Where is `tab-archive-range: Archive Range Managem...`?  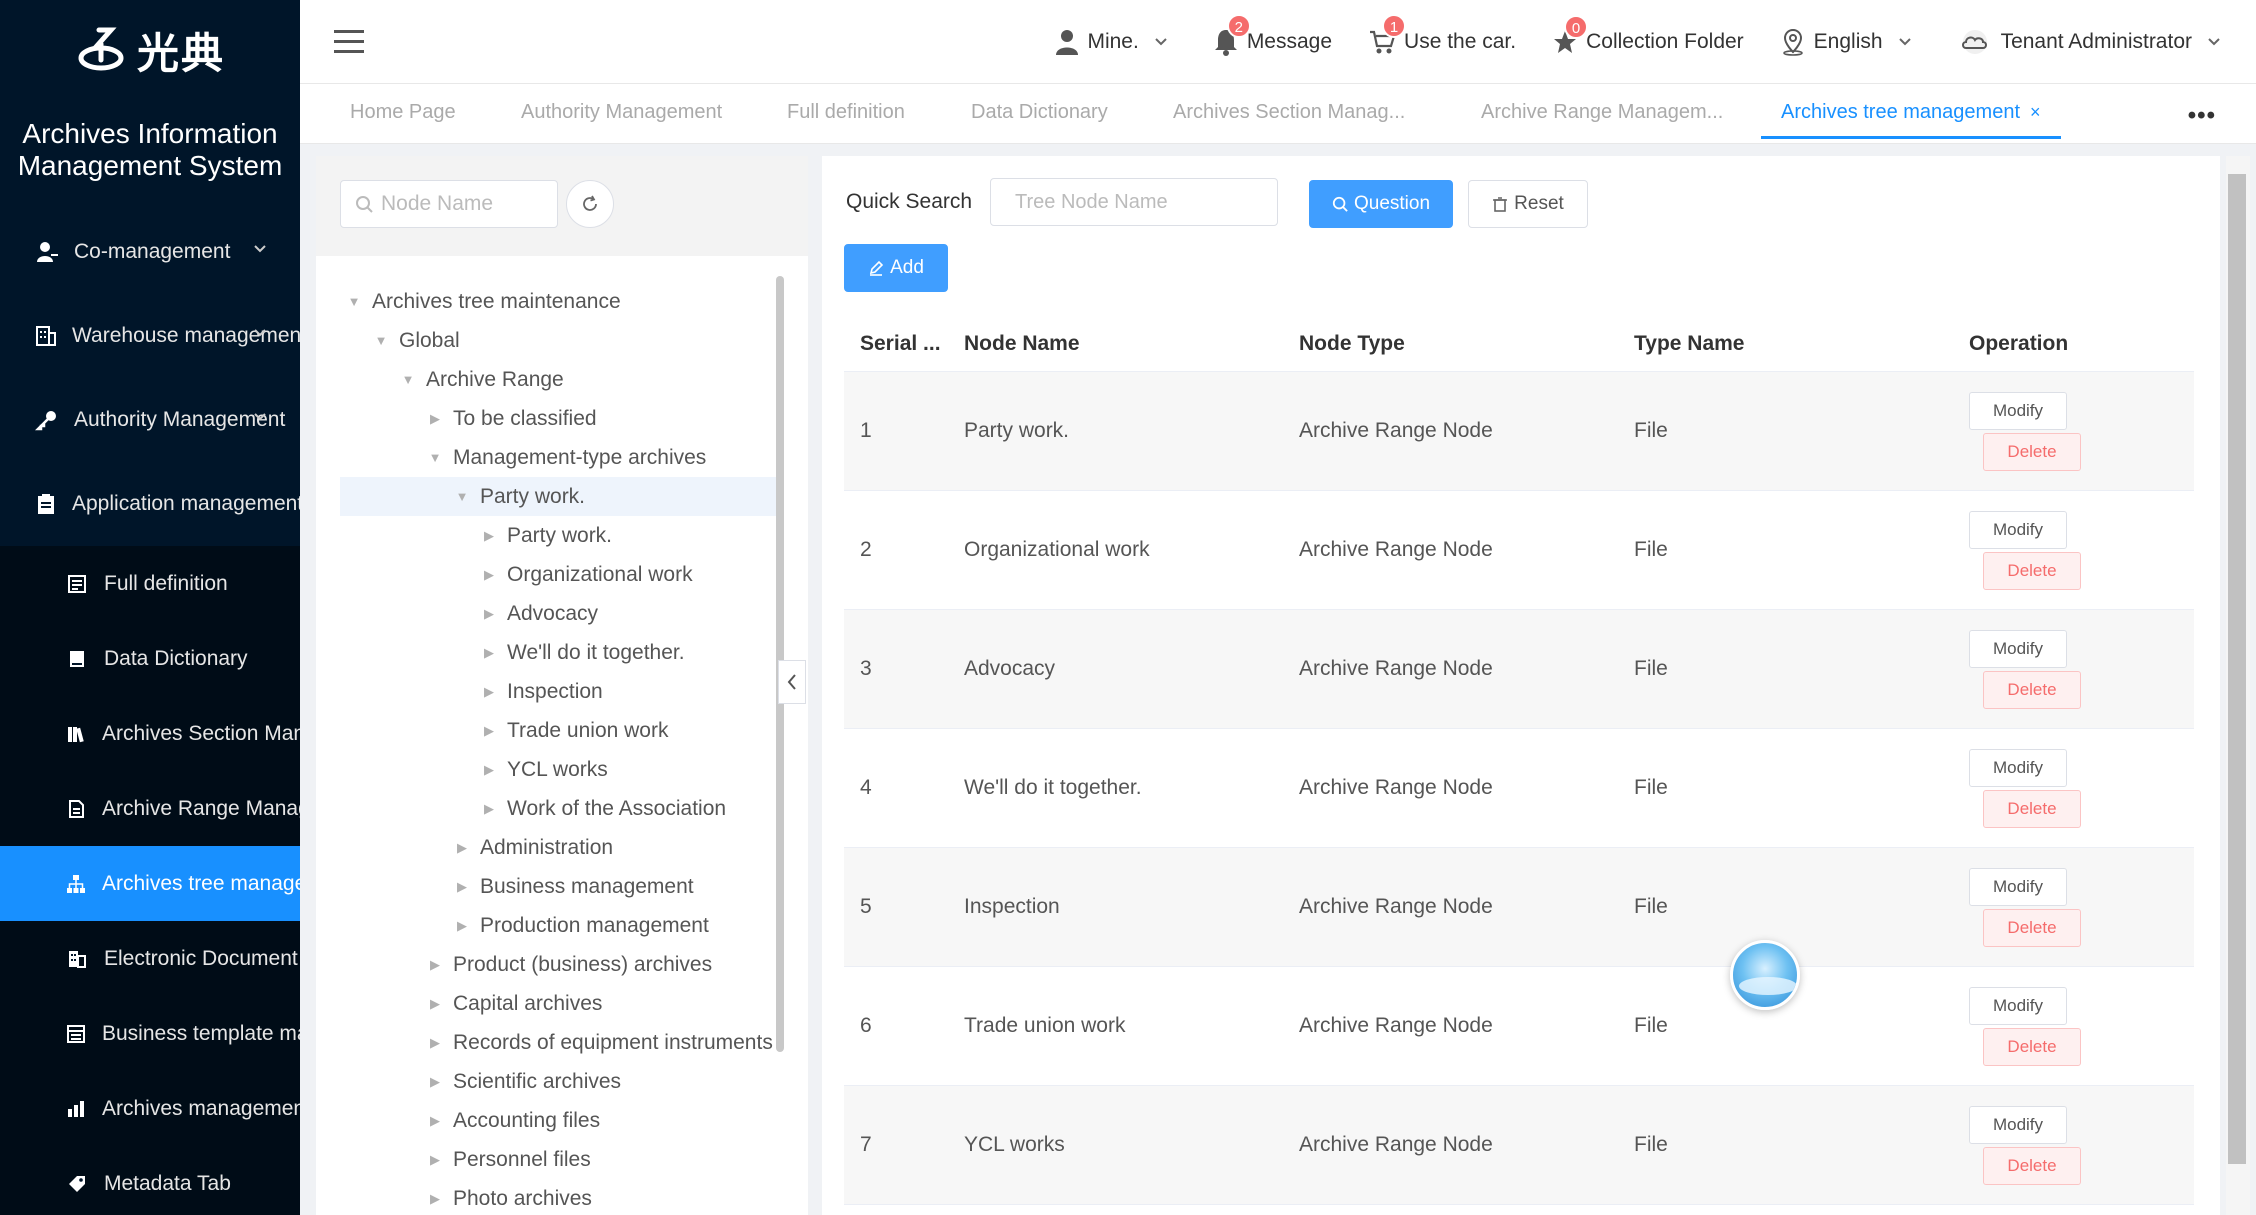
tab-archive-range: Archive Range Managem... is located at coordinates (1602, 112).